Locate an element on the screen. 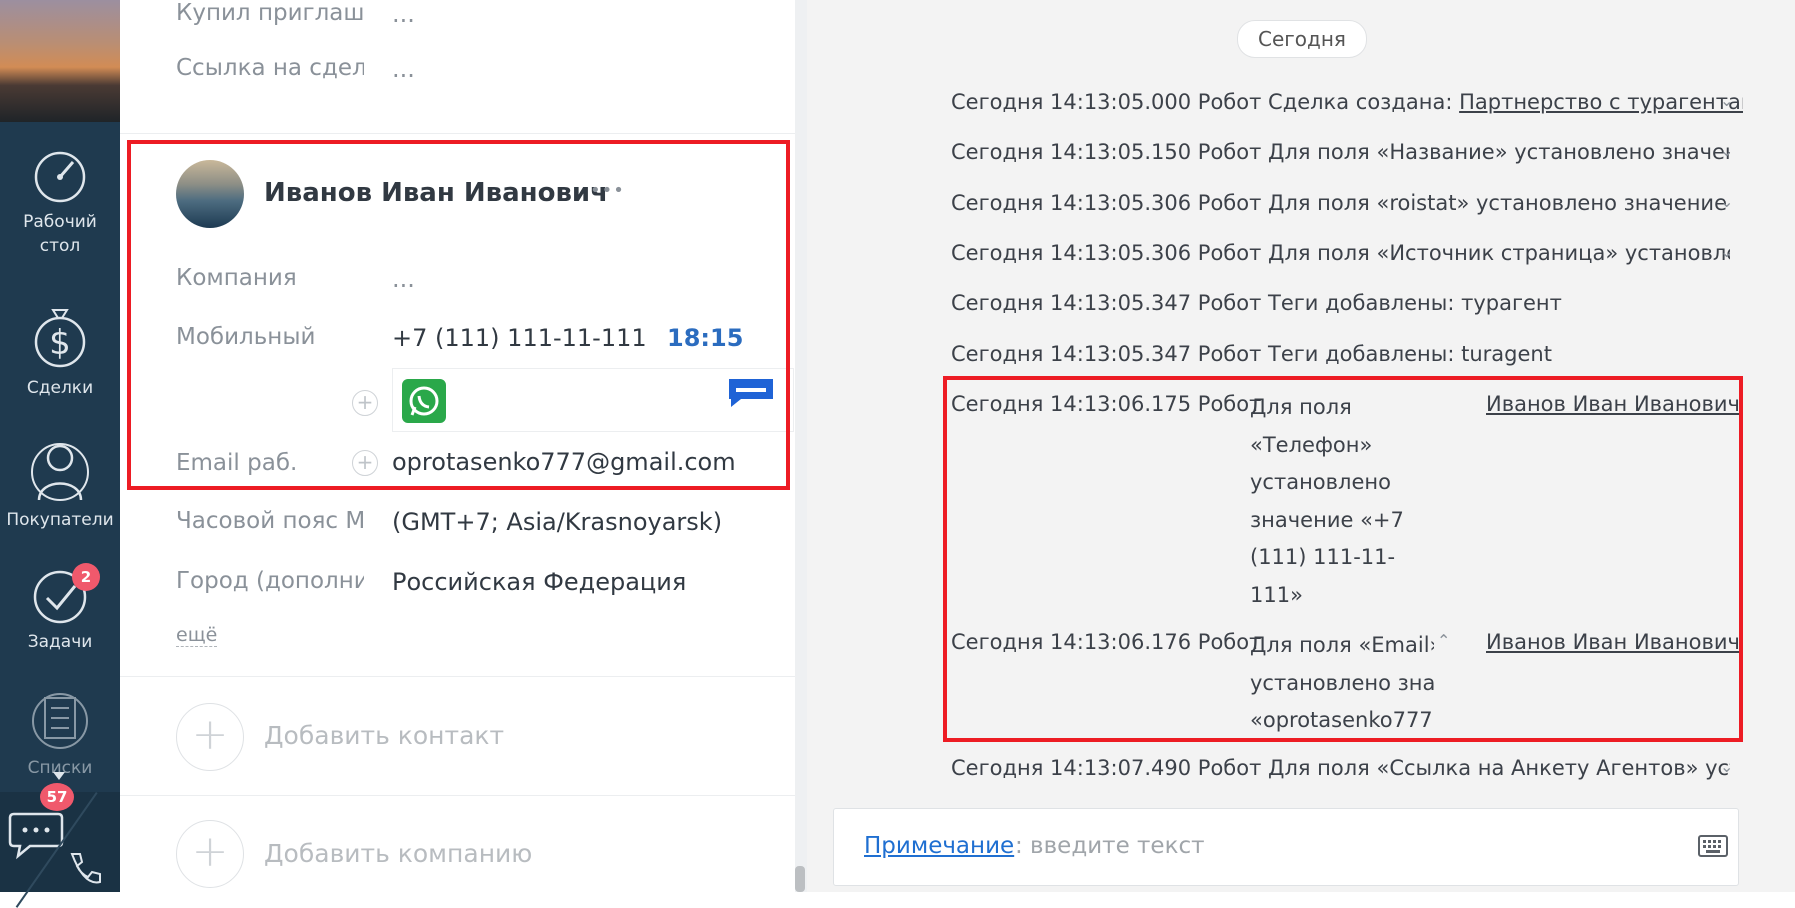 The image size is (1795, 908). timezone-value: (GMT+7; Asia/Krasnoyarsk) is located at coordinates (557, 522).